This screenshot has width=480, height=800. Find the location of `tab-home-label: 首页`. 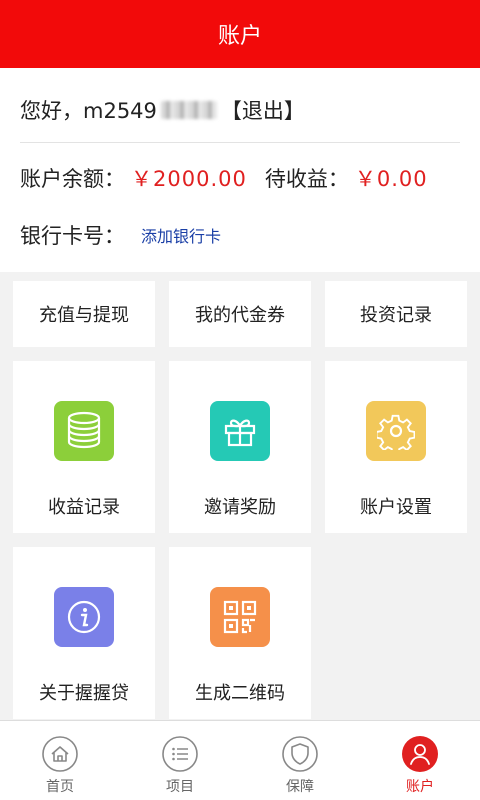

tab-home-label: 首页 is located at coordinates (60, 787).